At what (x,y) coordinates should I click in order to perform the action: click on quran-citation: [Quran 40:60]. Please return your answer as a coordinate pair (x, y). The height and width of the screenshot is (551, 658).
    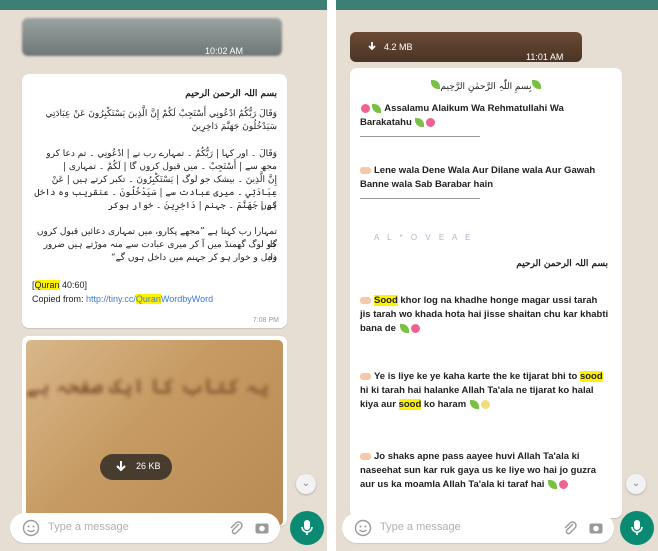
    Looking at the image, I should click on (60, 285).